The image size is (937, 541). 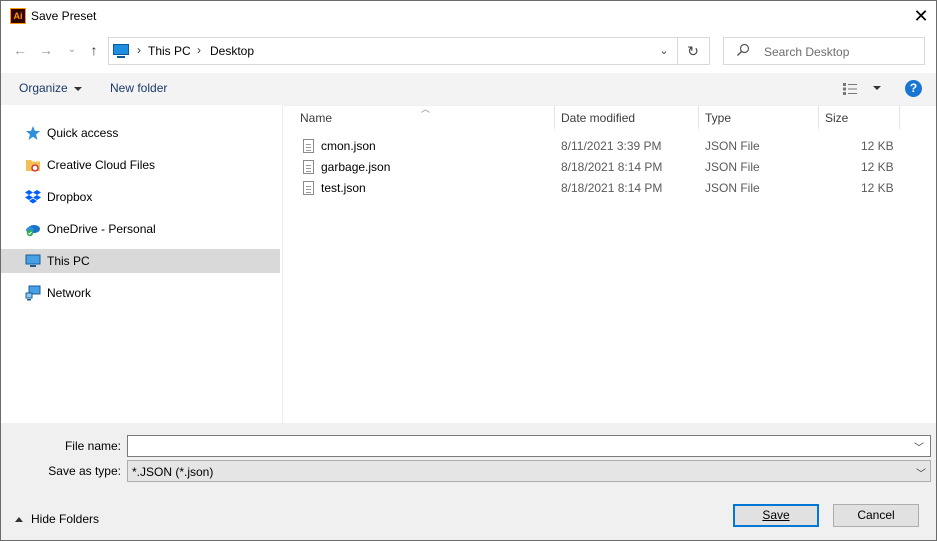 I want to click on search-box: Search Desktop, so click(x=824, y=51).